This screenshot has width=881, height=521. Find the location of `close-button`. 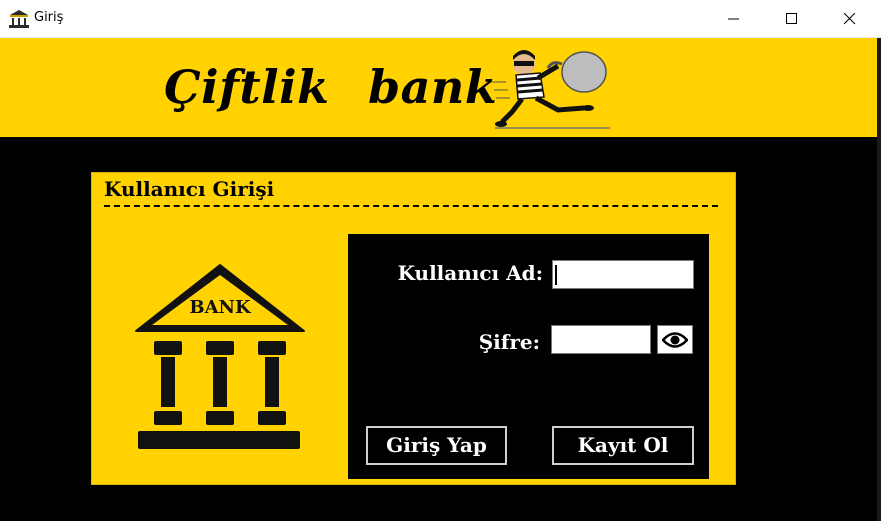

close-button is located at coordinates (851, 19).